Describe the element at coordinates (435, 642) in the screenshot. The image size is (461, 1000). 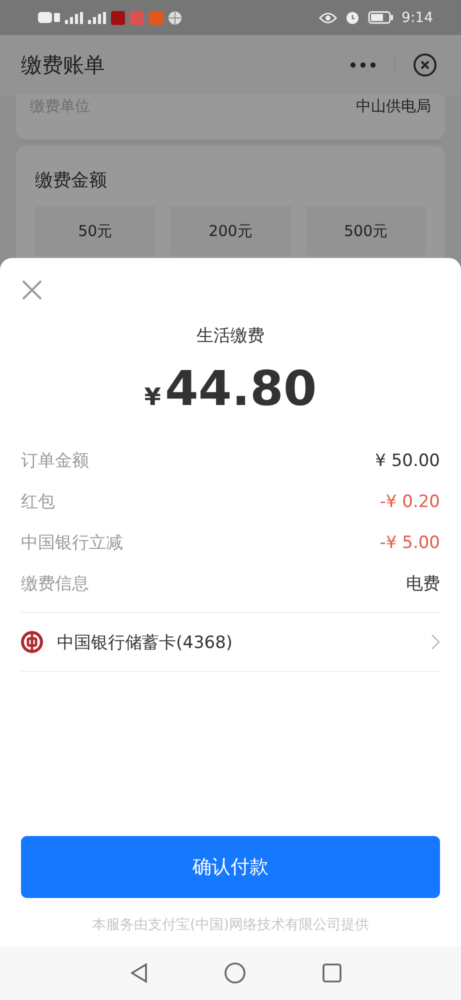
I see `chevron-right-icon` at that location.